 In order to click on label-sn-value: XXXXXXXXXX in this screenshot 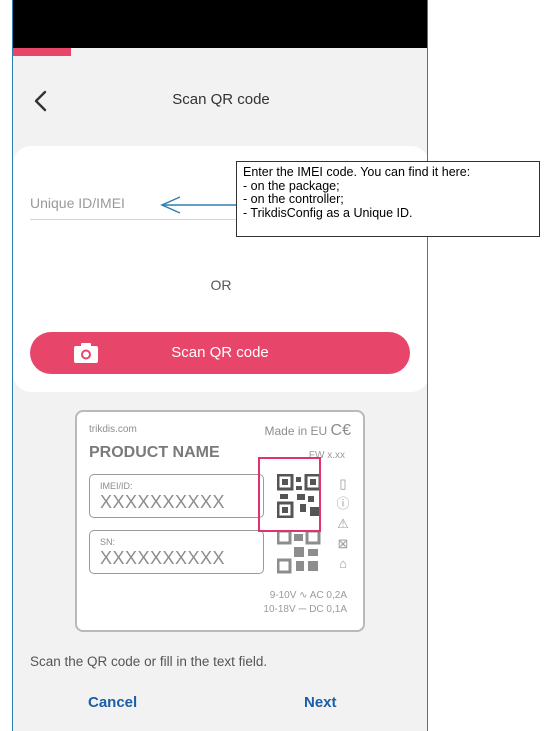, I will do `click(163, 558)`.